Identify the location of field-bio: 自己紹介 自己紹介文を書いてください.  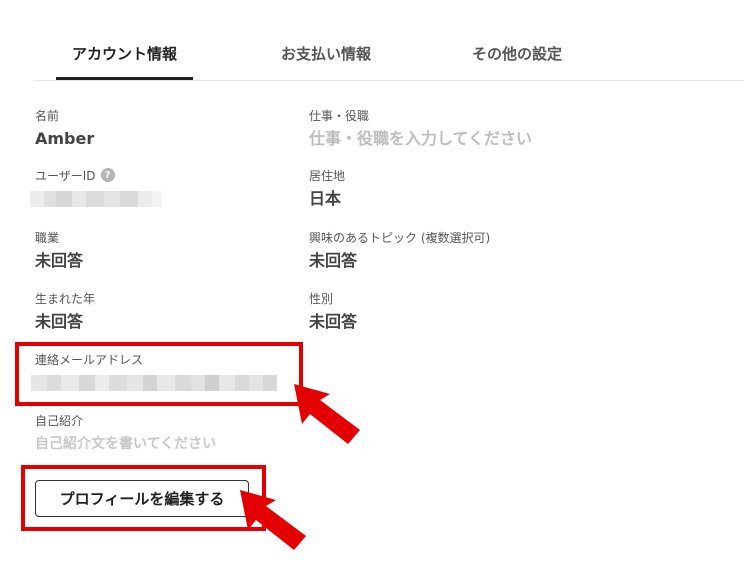
(125, 433).